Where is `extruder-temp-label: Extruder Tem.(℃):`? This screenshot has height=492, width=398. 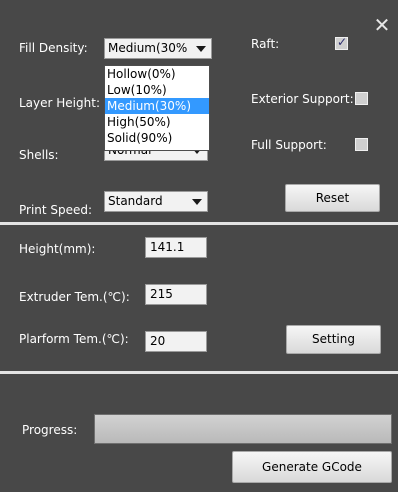 extruder-temp-label: Extruder Tem.(℃): is located at coordinates (74, 297).